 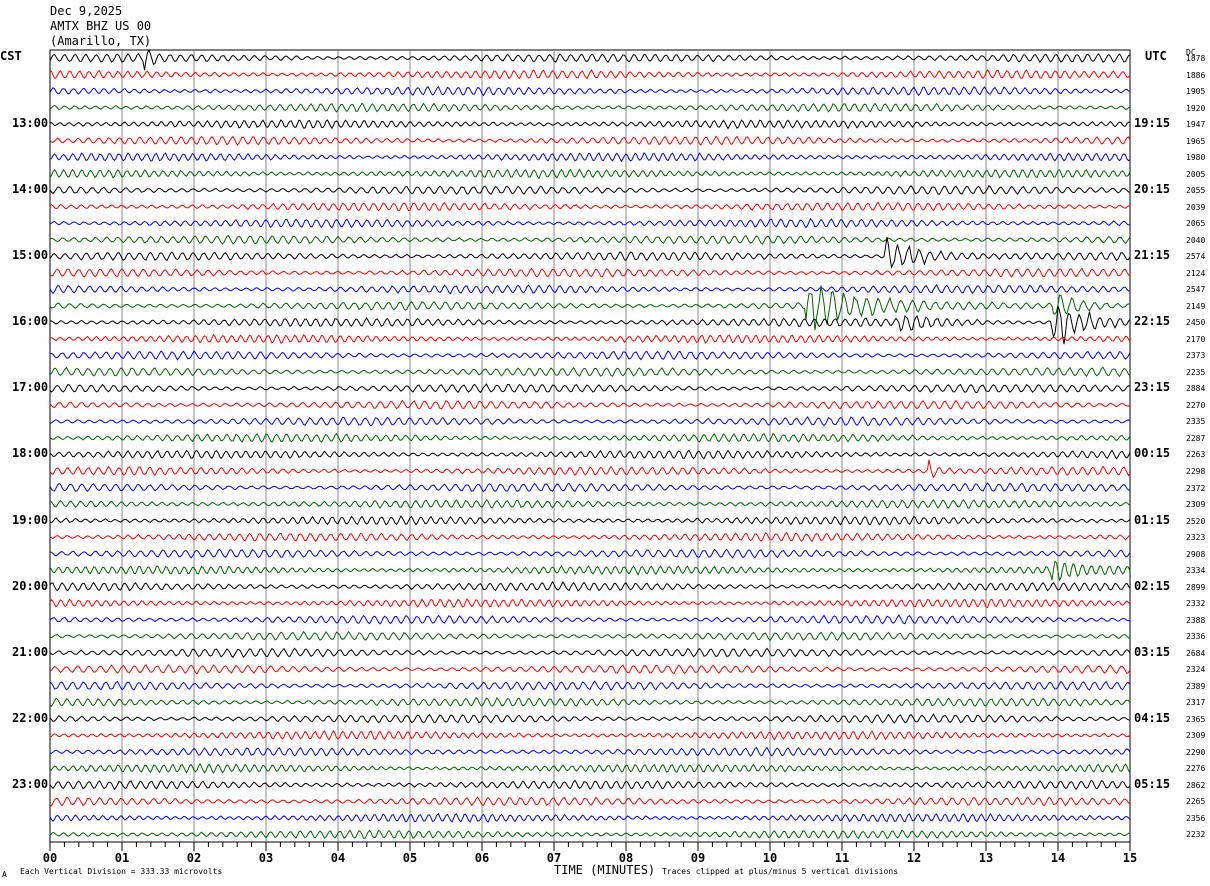 I want to click on x-tick-label: 00, so click(x=50, y=858).